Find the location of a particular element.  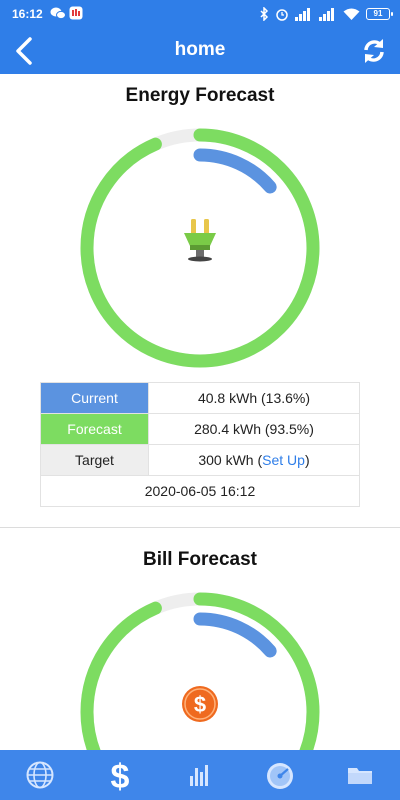

current-value: 40.8 kWh (13.6%) is located at coordinates (254, 398).